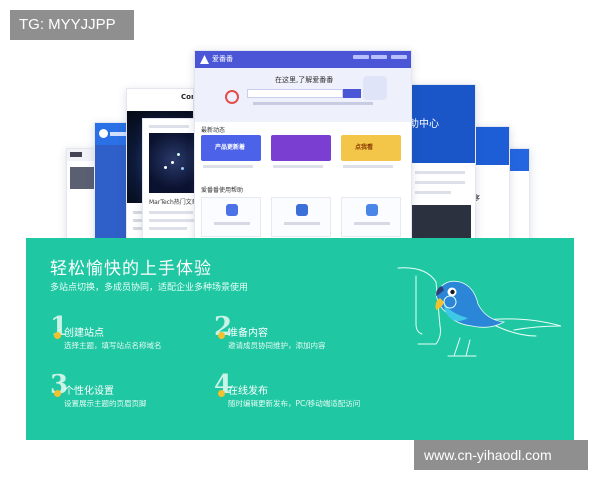  I want to click on section-latest: 最新动态, so click(213, 130).